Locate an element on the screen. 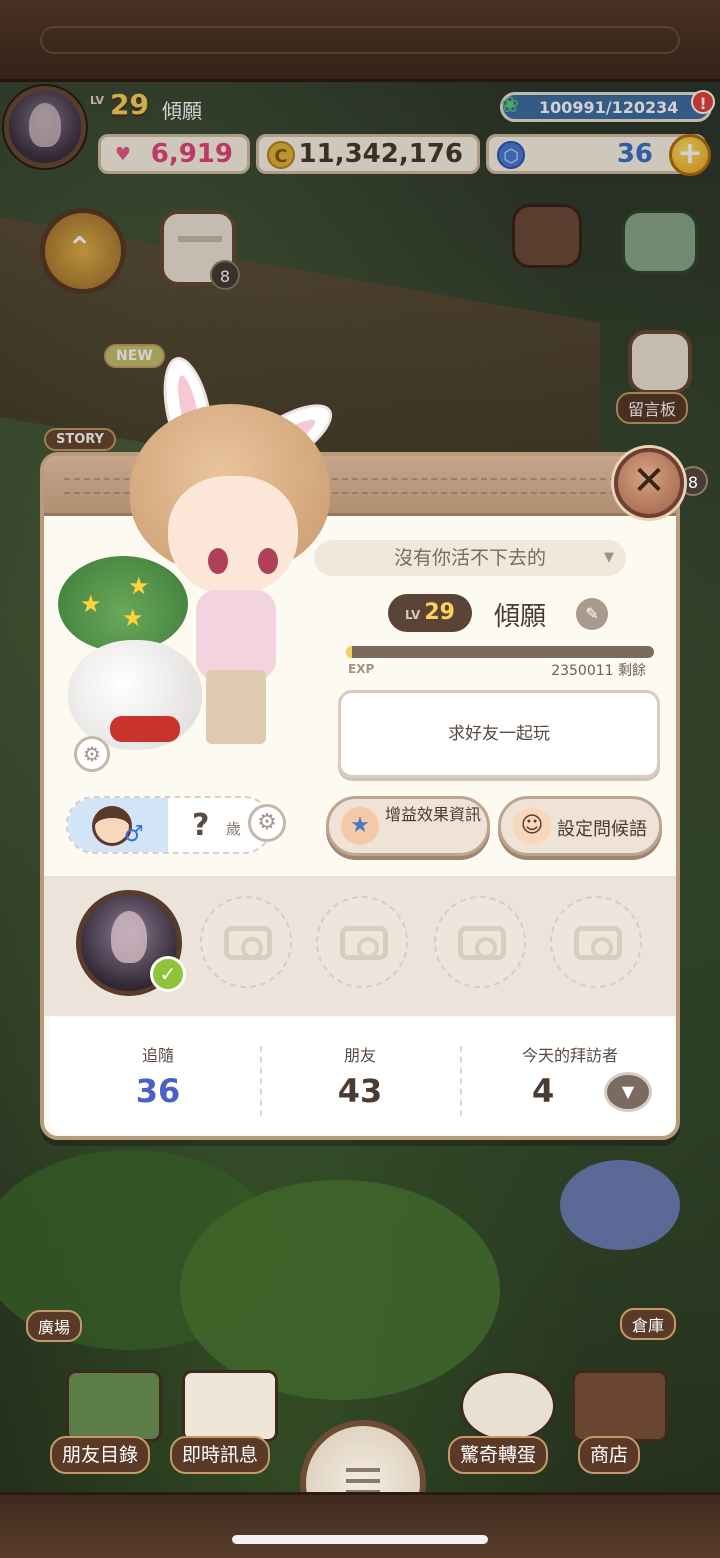 The image size is (720, 1558). set-greeting-label: 設定問候語 is located at coordinates (602, 829).